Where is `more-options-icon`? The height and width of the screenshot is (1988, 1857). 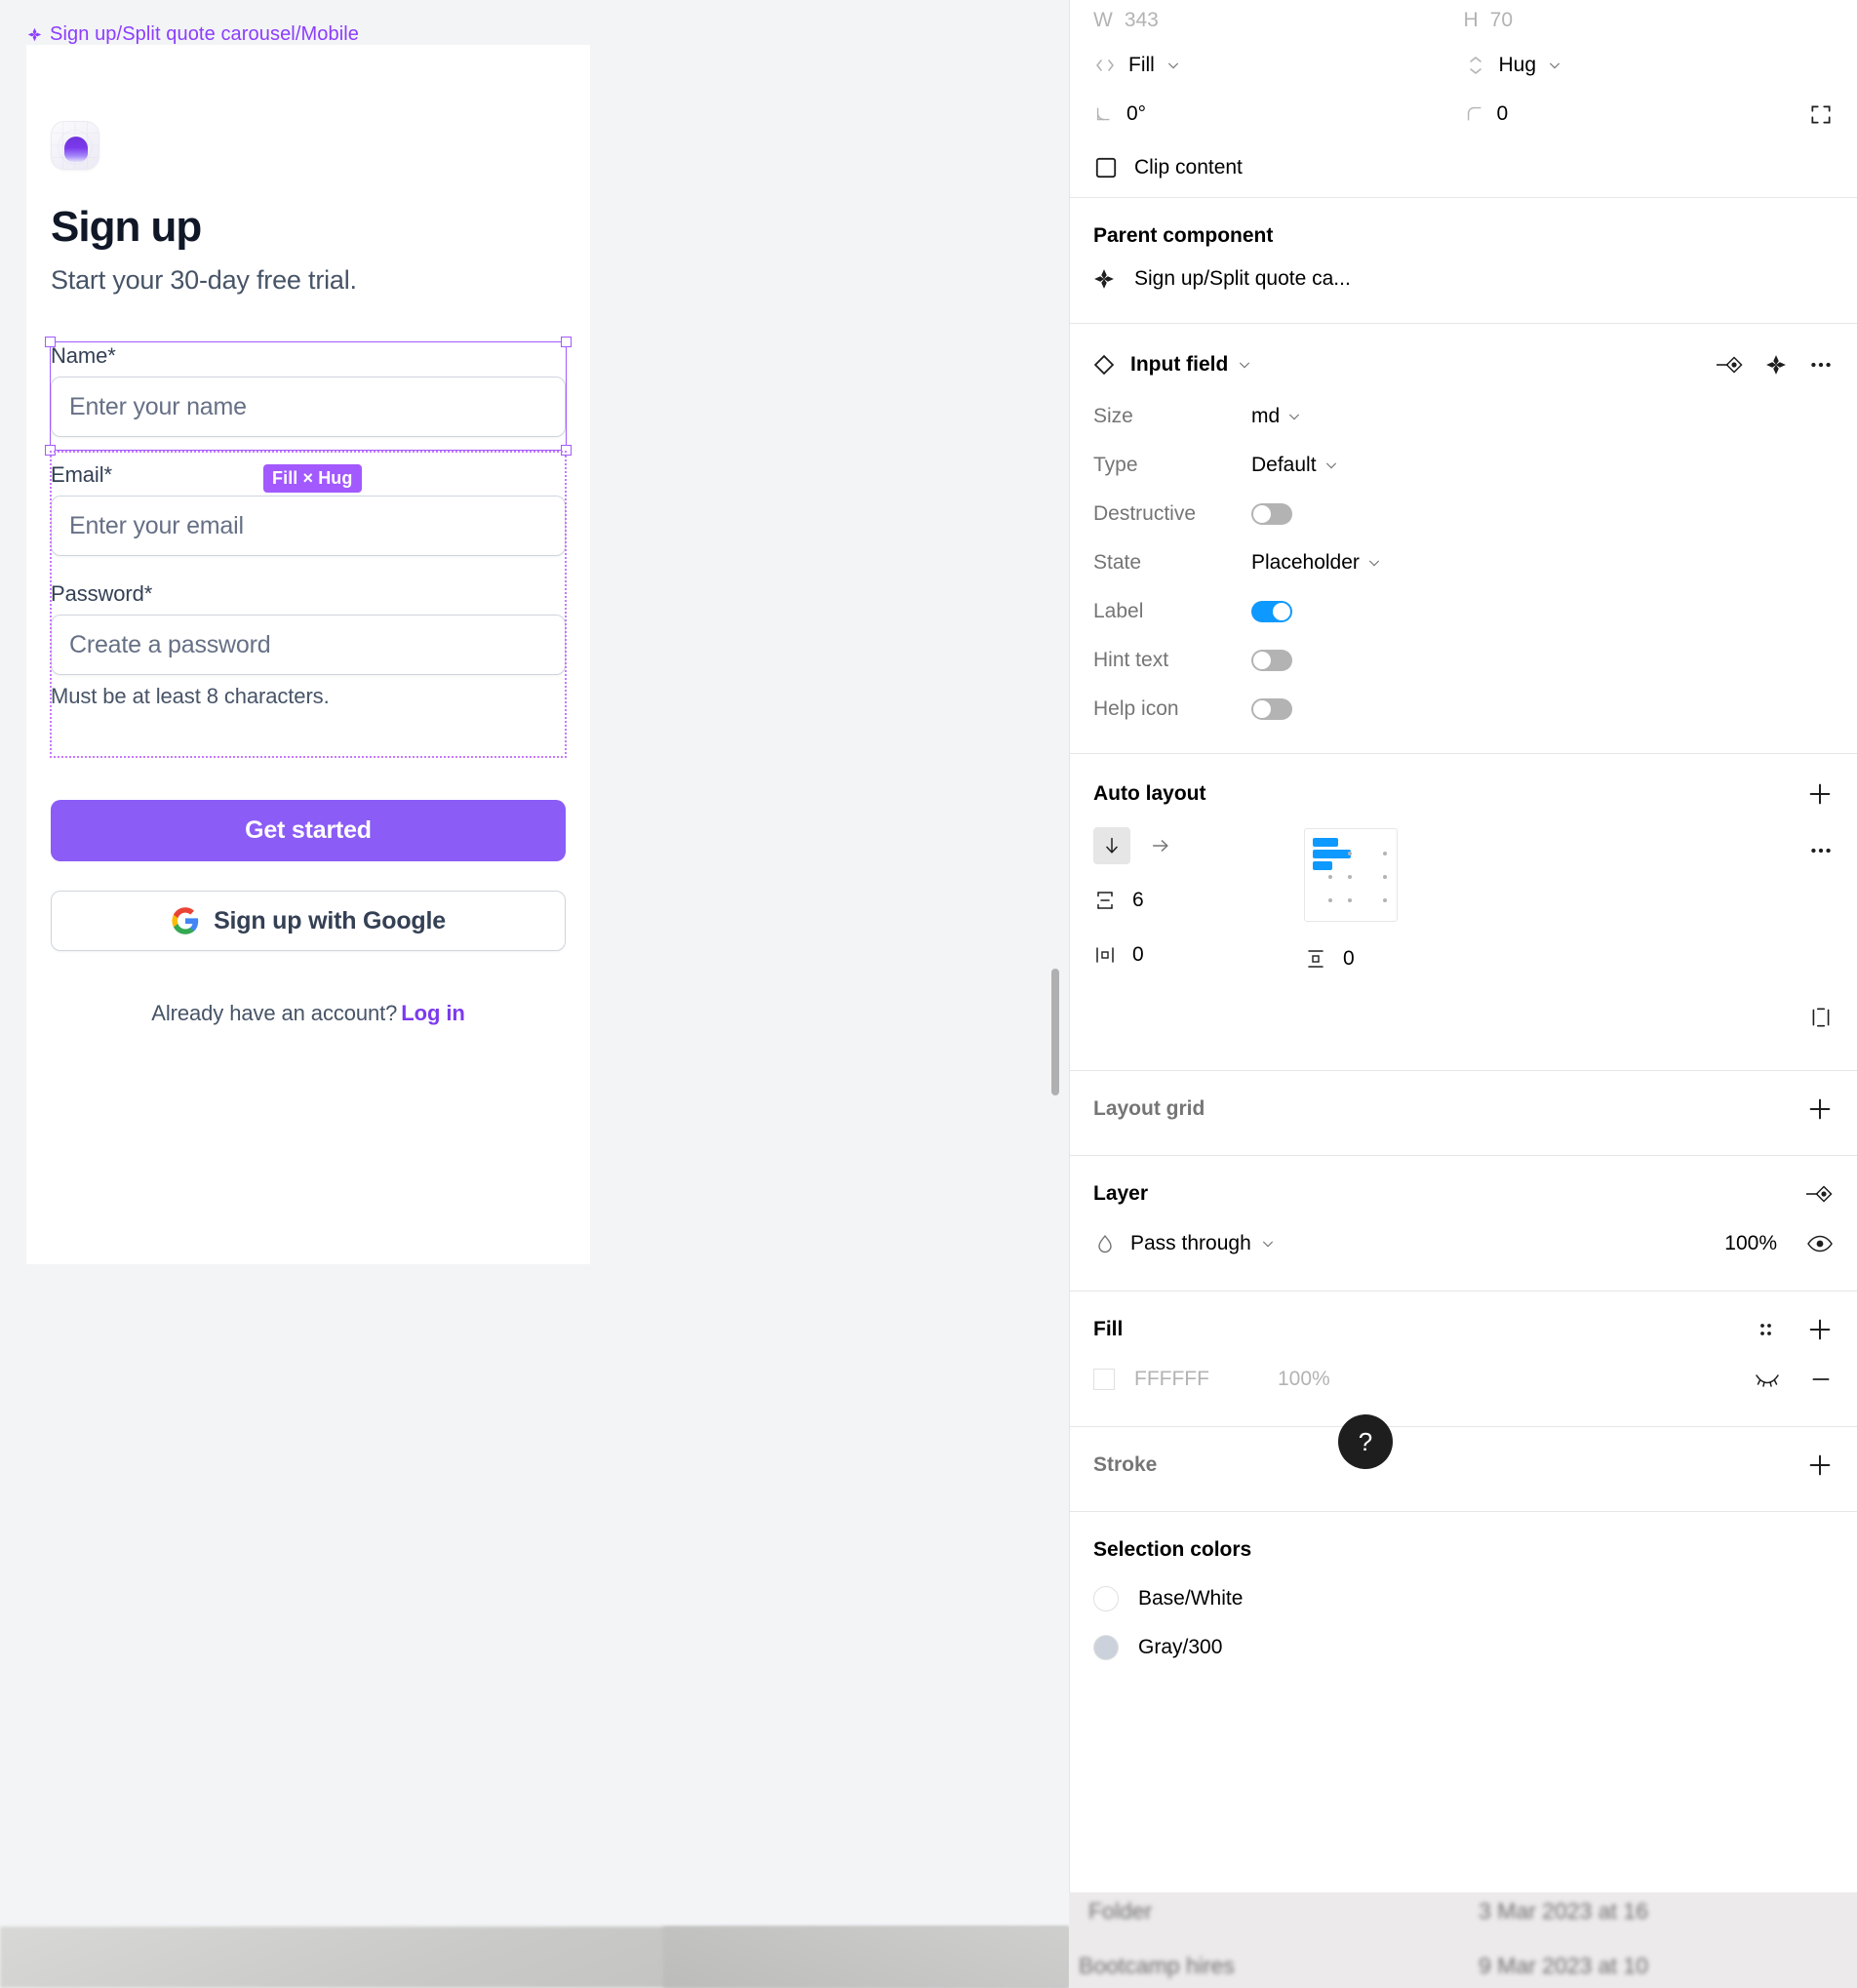 more-options-icon is located at coordinates (1821, 365).